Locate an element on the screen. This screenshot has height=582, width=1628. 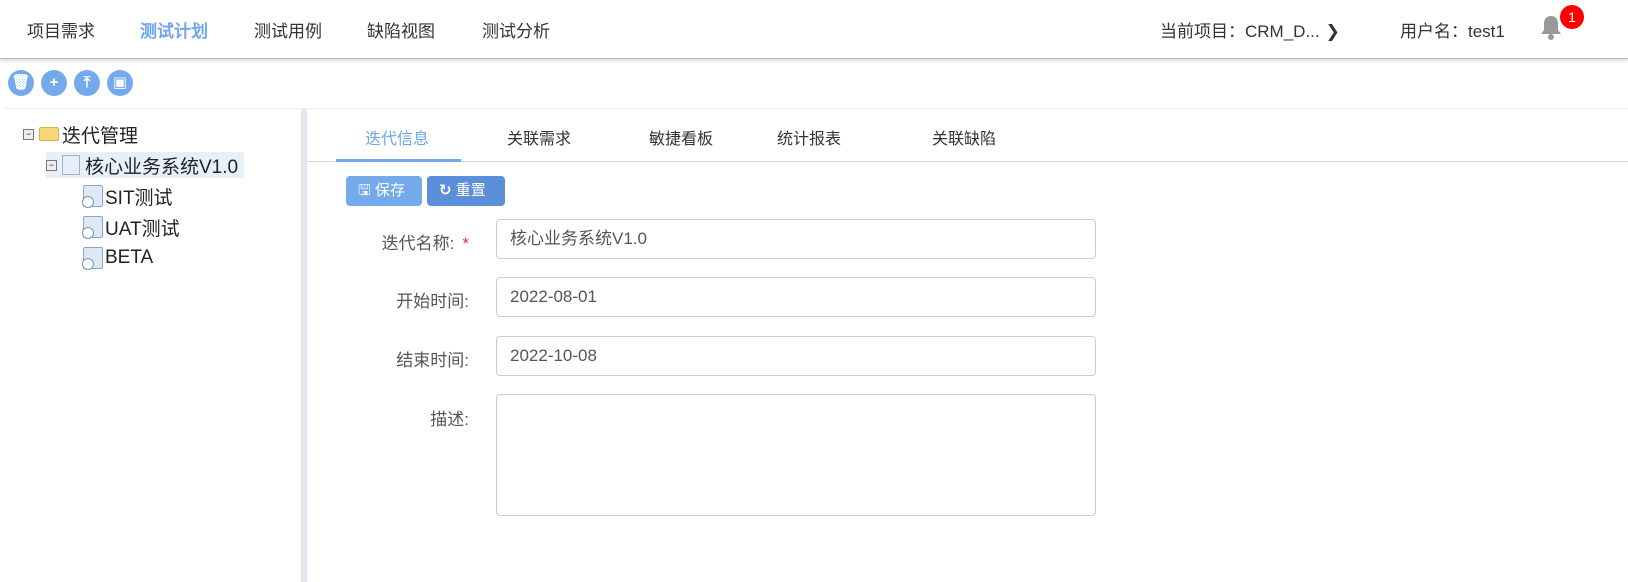
active-tab-indicator is located at coordinates (398, 160).